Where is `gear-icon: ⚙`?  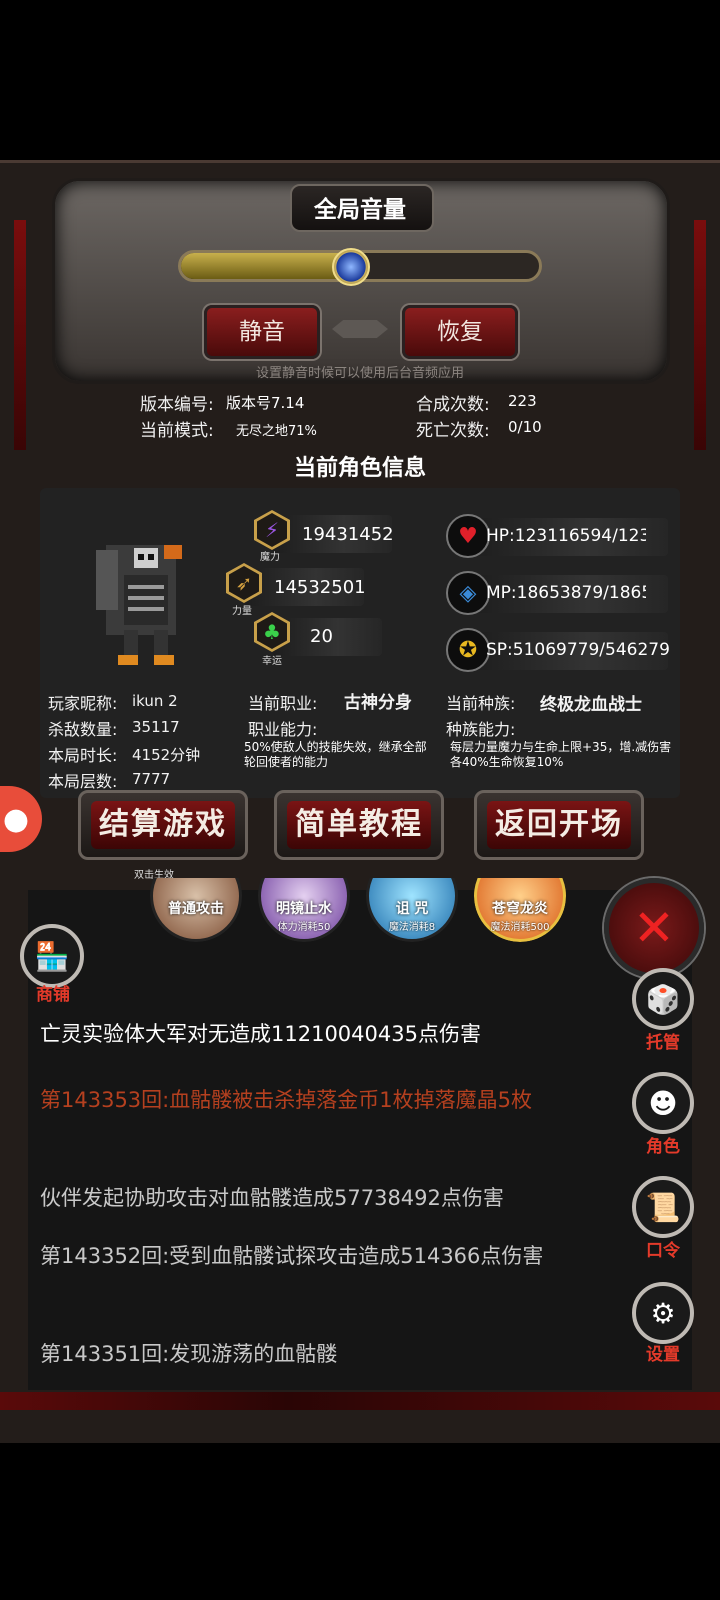
gear-icon: ⚙ is located at coordinates (663, 1313).